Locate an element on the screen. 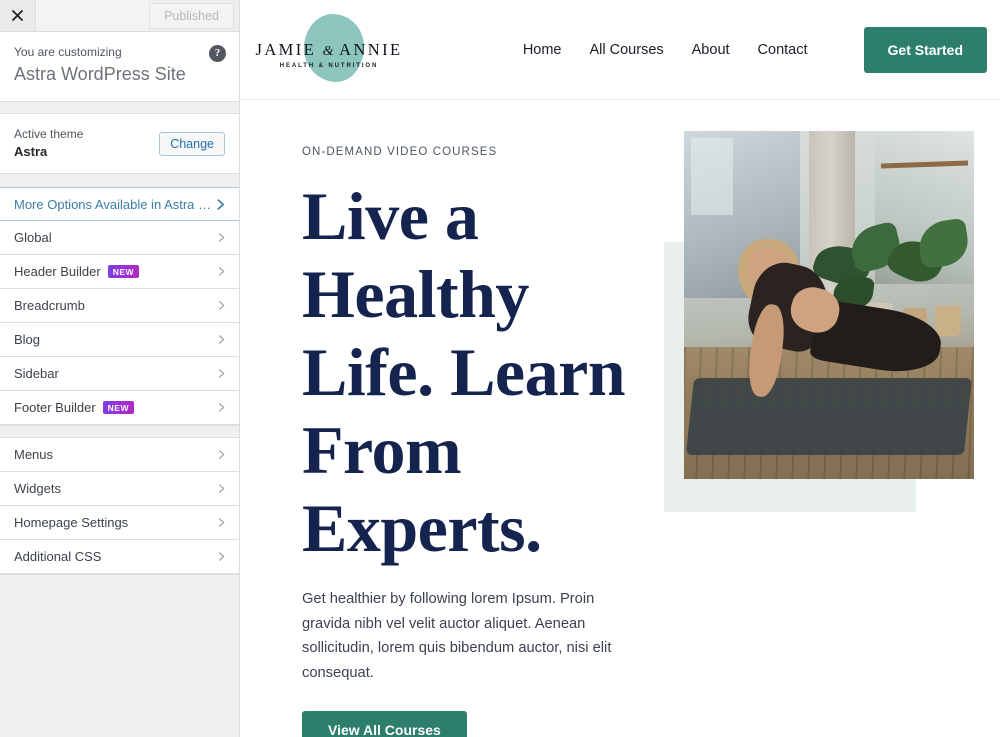  sidebar-item-label: Breadcrumb is located at coordinates (49, 305).